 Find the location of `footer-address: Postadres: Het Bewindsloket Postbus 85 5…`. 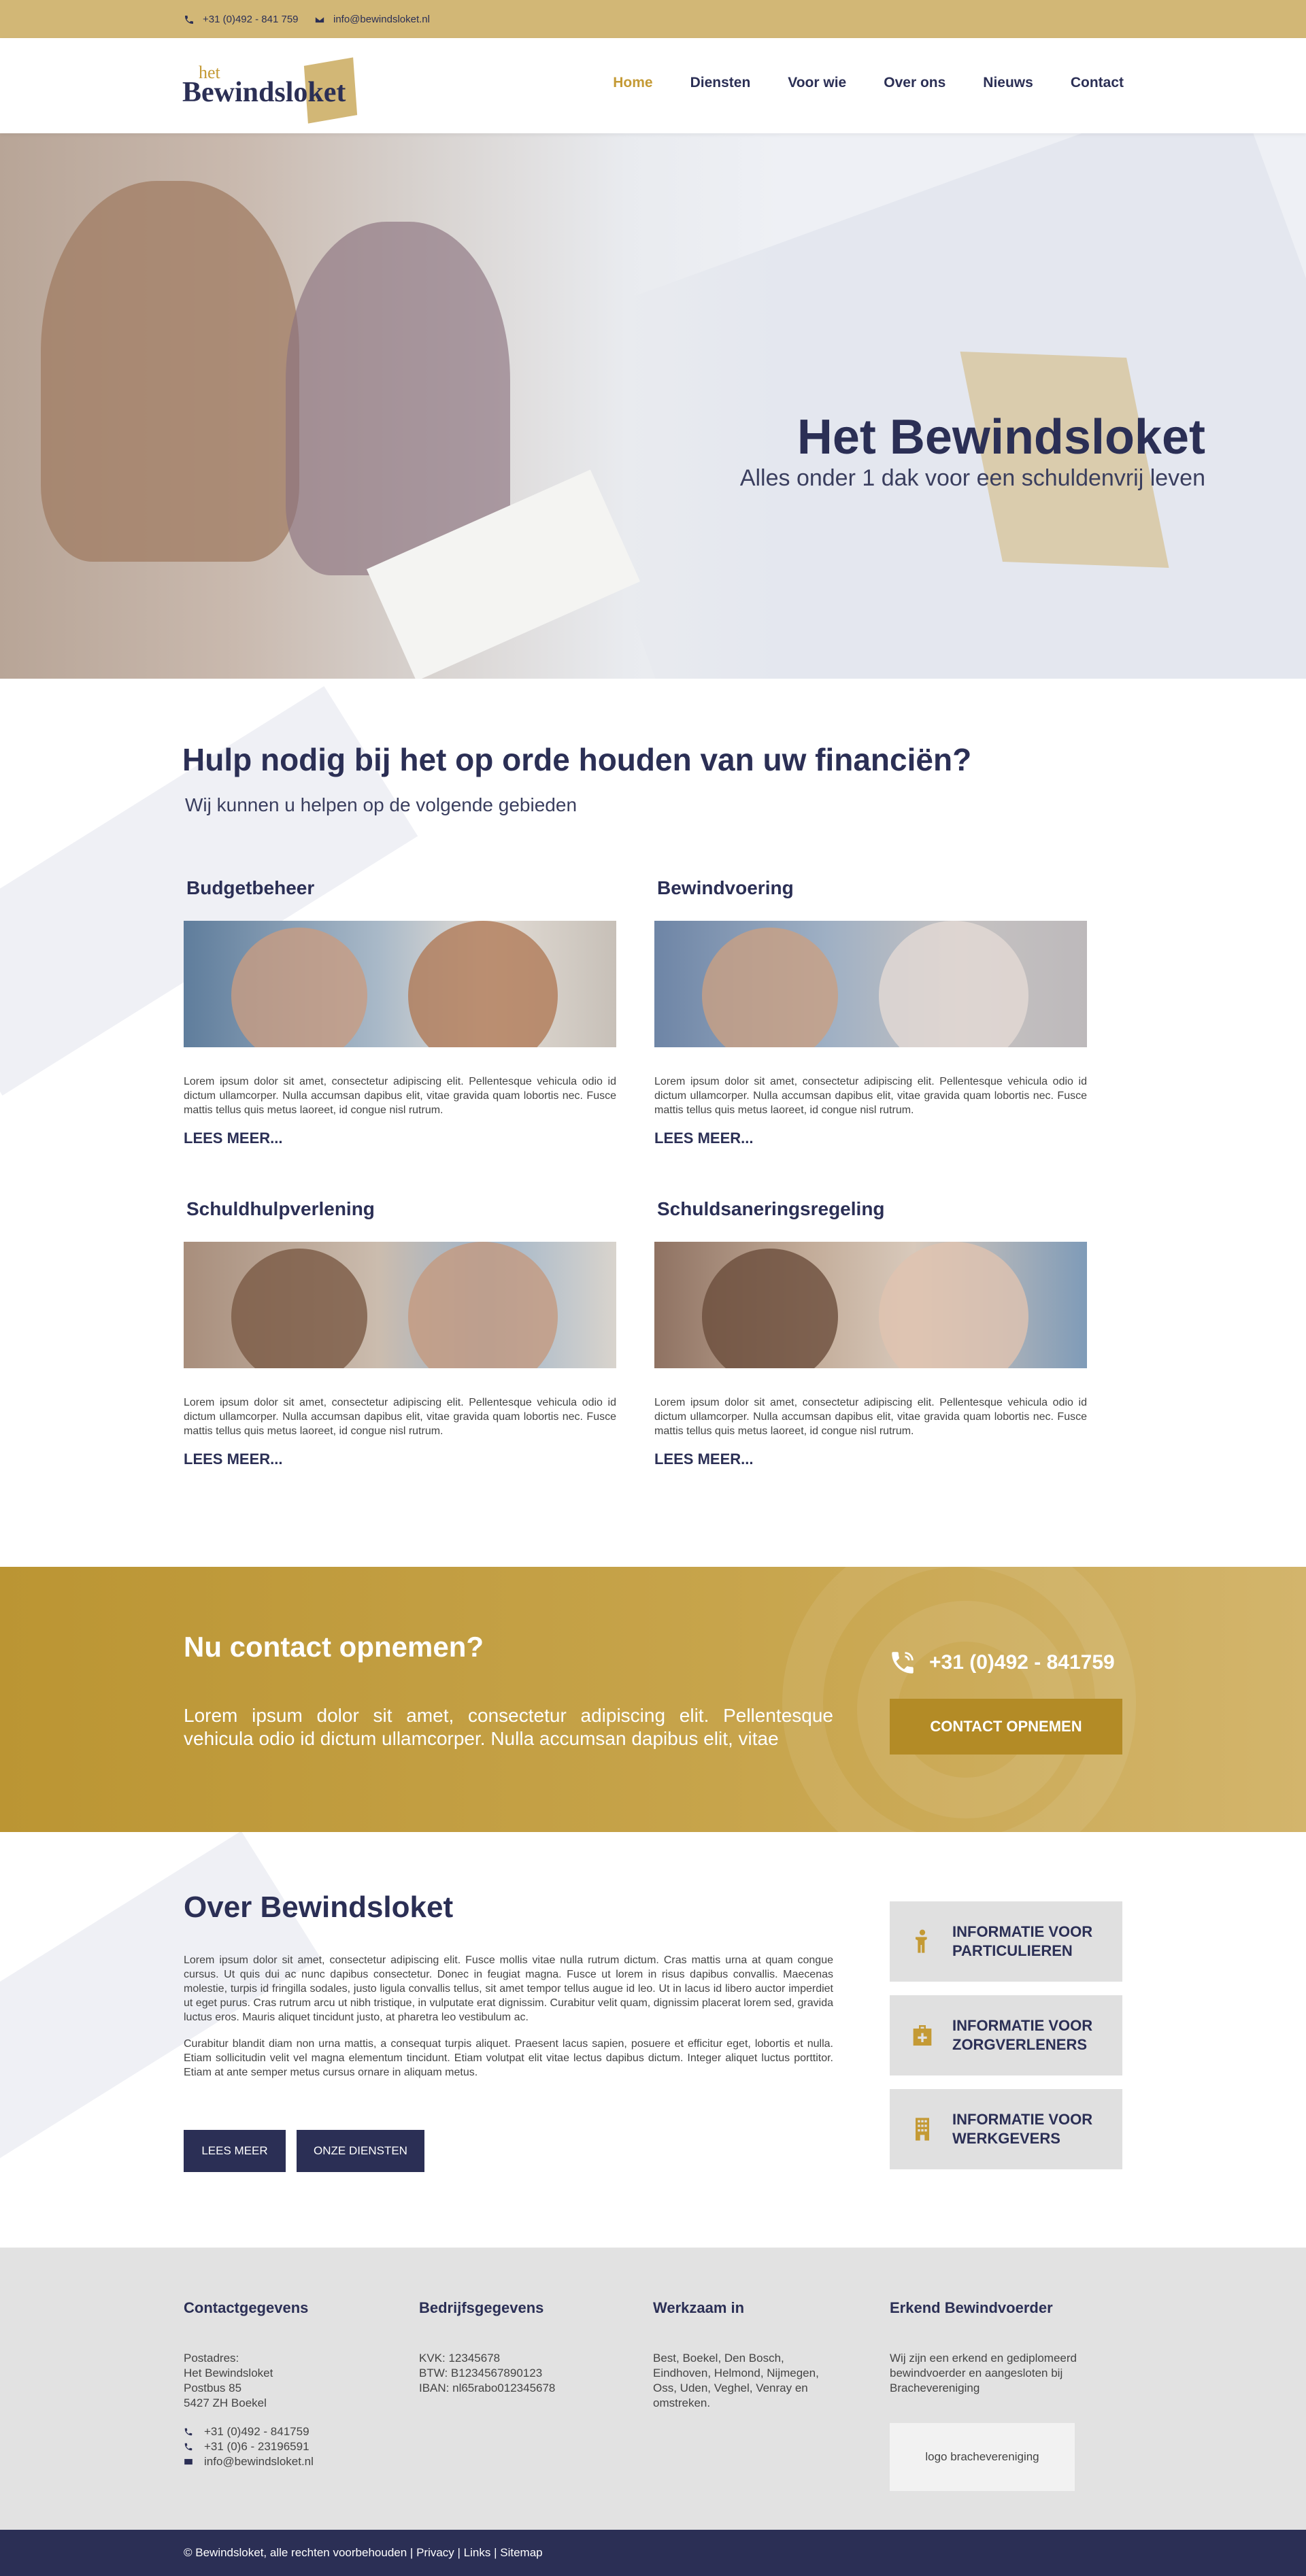

footer-address: Postadres: Het Bewindsloket Postbus 85 5… is located at coordinates (292, 2381).